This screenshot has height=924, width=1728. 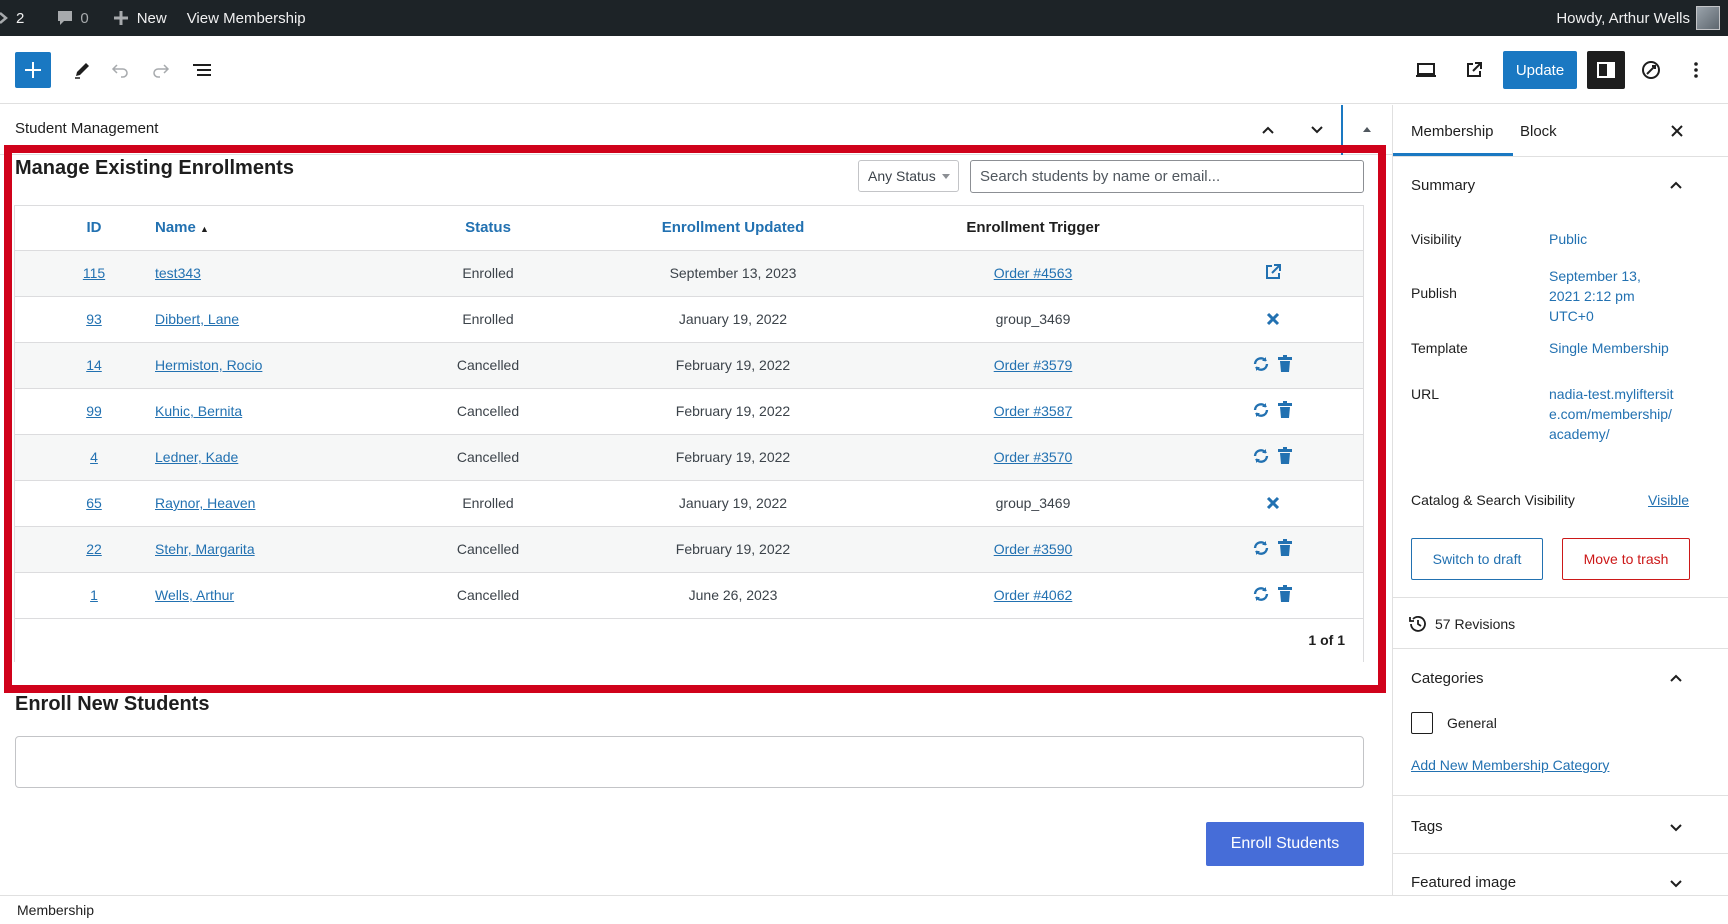 I want to click on view-membership-link: View Membership, so click(x=246, y=18).